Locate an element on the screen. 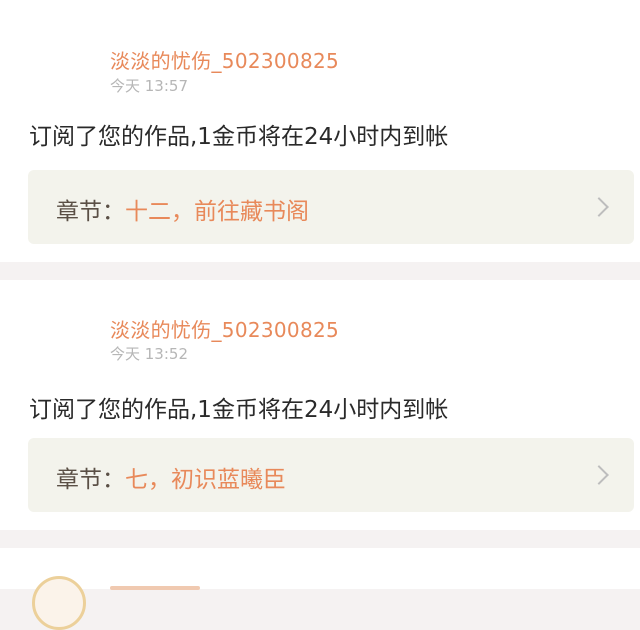 The height and width of the screenshot is (630, 640). avatar is located at coordinates (59, 603).